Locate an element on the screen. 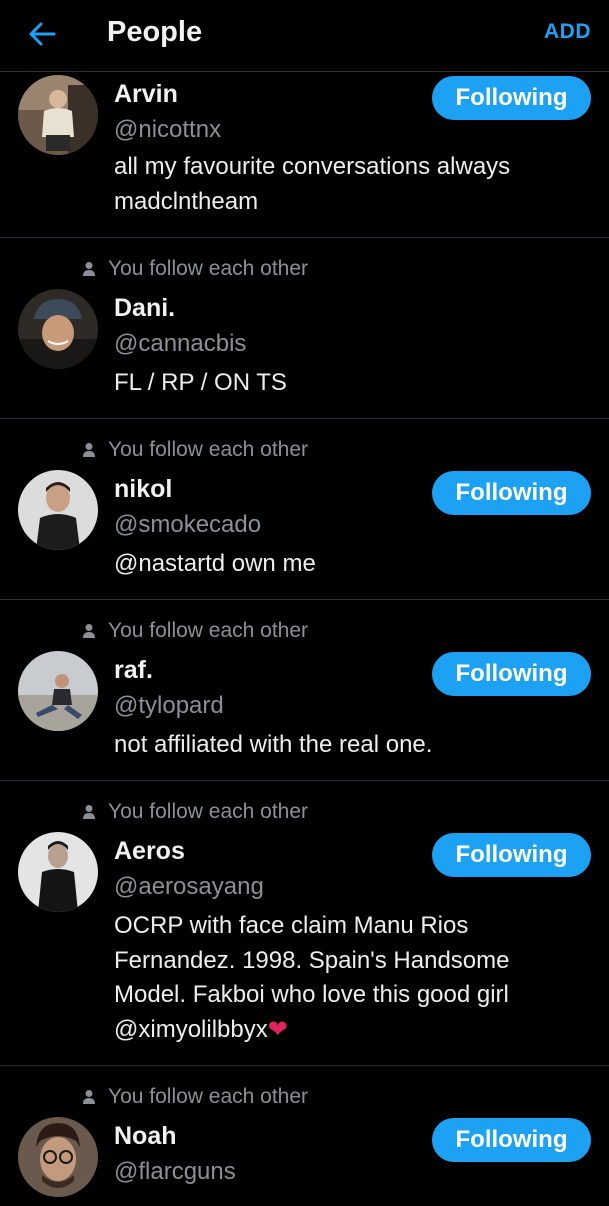 This screenshot has height=1206, width=609. user-handle: @flarcguns is located at coordinates (175, 1171).